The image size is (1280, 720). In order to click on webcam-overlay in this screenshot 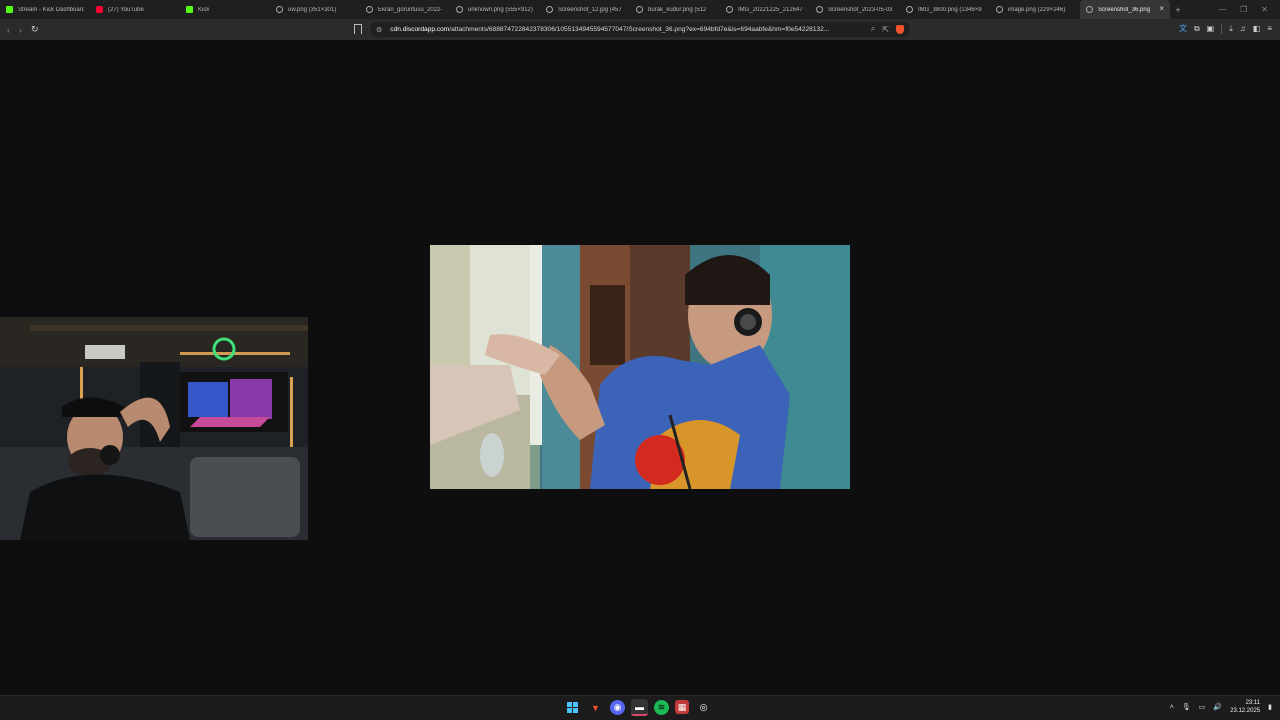, I will do `click(154, 428)`.